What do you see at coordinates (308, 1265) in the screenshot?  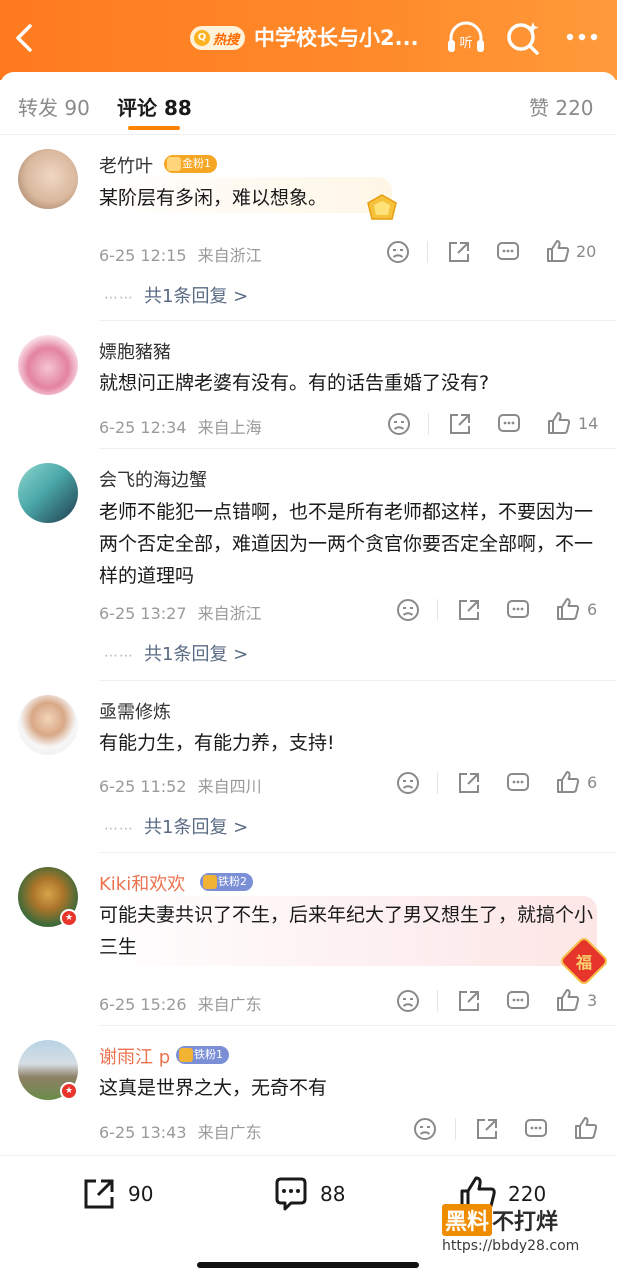 I see `home-indicator` at bounding box center [308, 1265].